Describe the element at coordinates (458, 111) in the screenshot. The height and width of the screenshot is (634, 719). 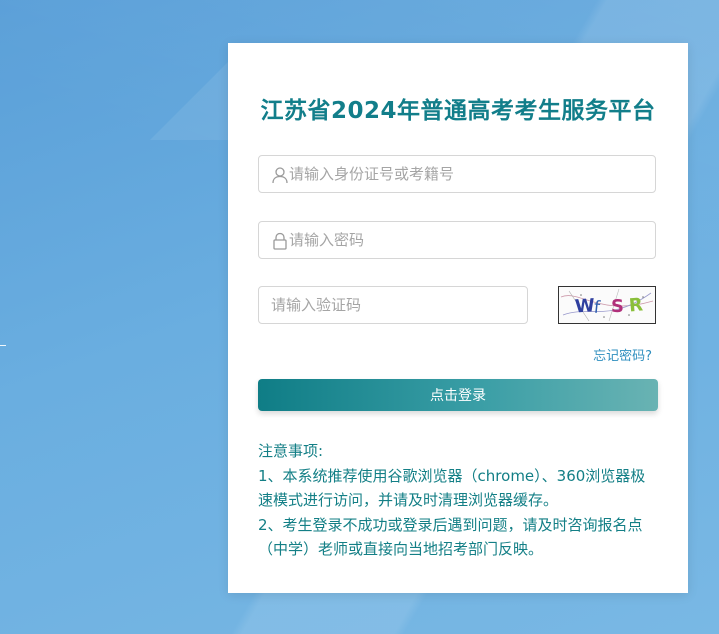
I see `page-title: 江苏省2024年普通高考考生服务平台` at that location.